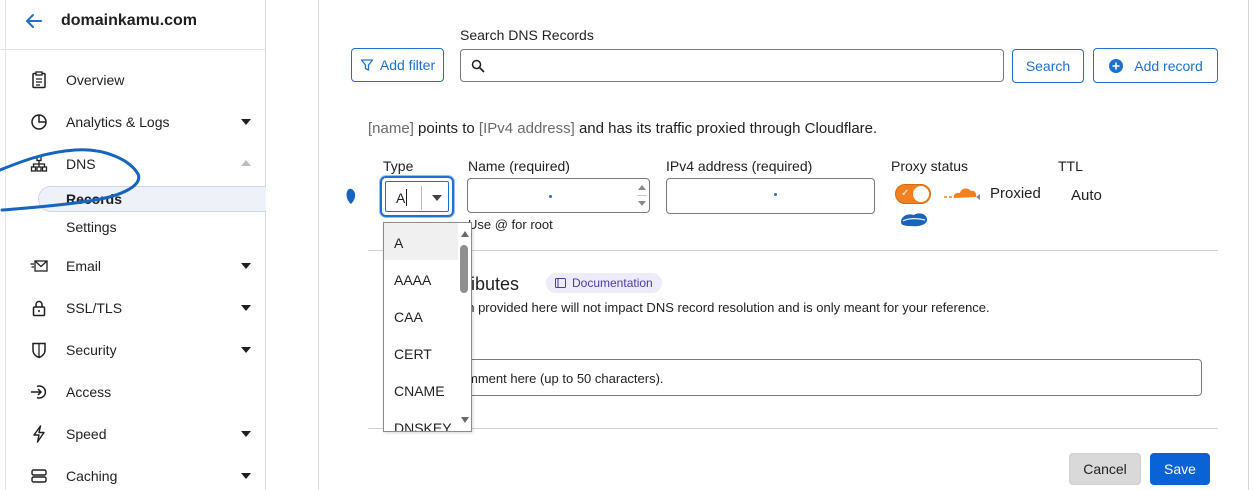 This screenshot has height=490, width=1255. I want to click on cancel-button: Cancel, so click(1105, 469).